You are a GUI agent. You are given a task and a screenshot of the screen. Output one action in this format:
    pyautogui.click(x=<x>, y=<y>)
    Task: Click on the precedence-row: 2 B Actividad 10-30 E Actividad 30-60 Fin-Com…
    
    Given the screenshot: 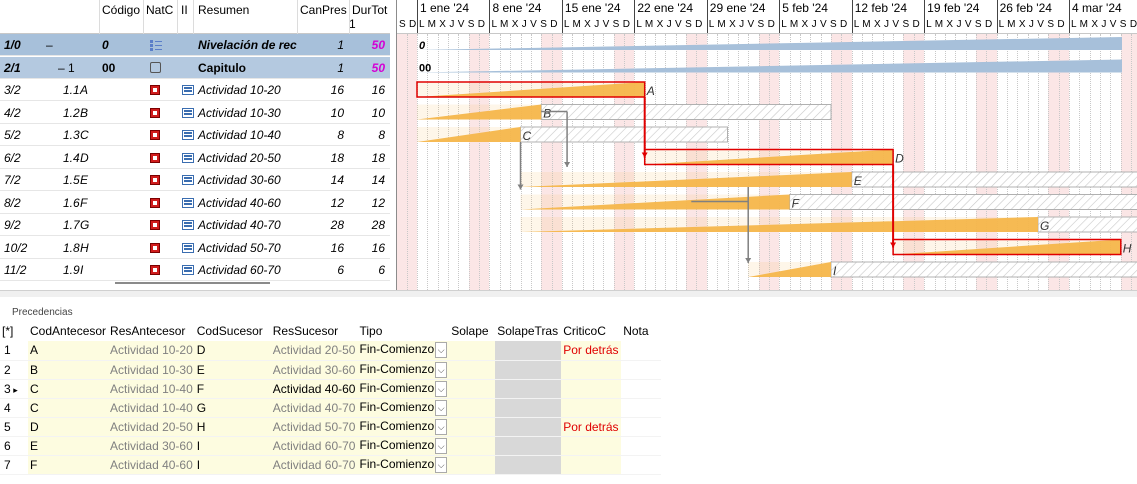 What is the action you would take?
    pyautogui.click(x=331, y=370)
    